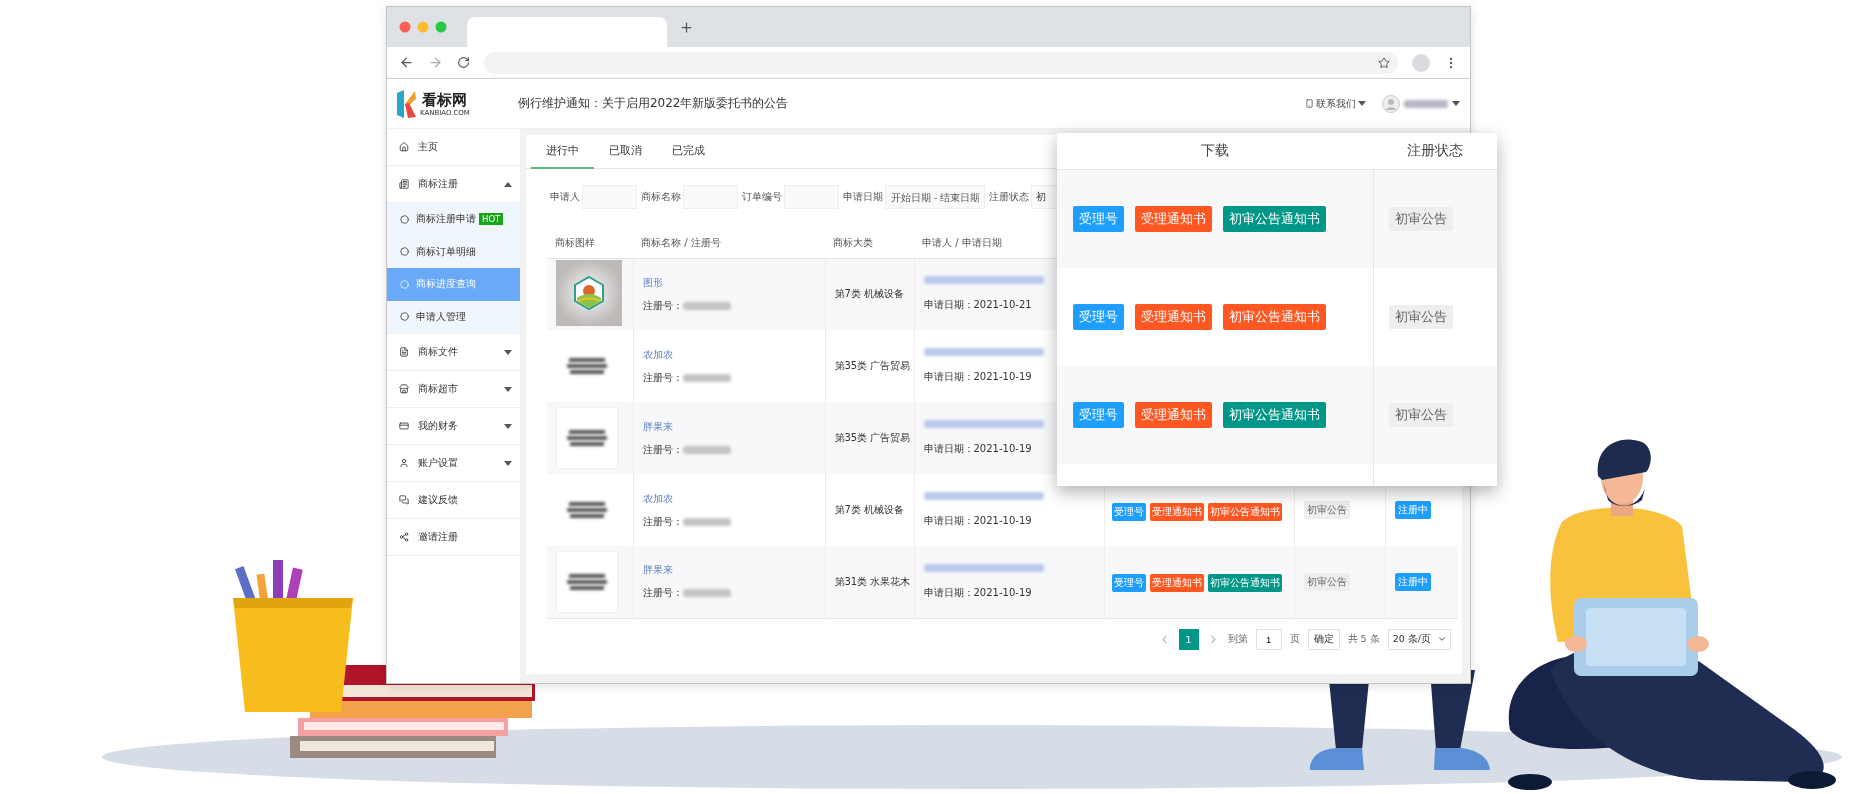 This screenshot has height=794, width=1860. What do you see at coordinates (406, 62) in the screenshot?
I see `back-icon` at bounding box center [406, 62].